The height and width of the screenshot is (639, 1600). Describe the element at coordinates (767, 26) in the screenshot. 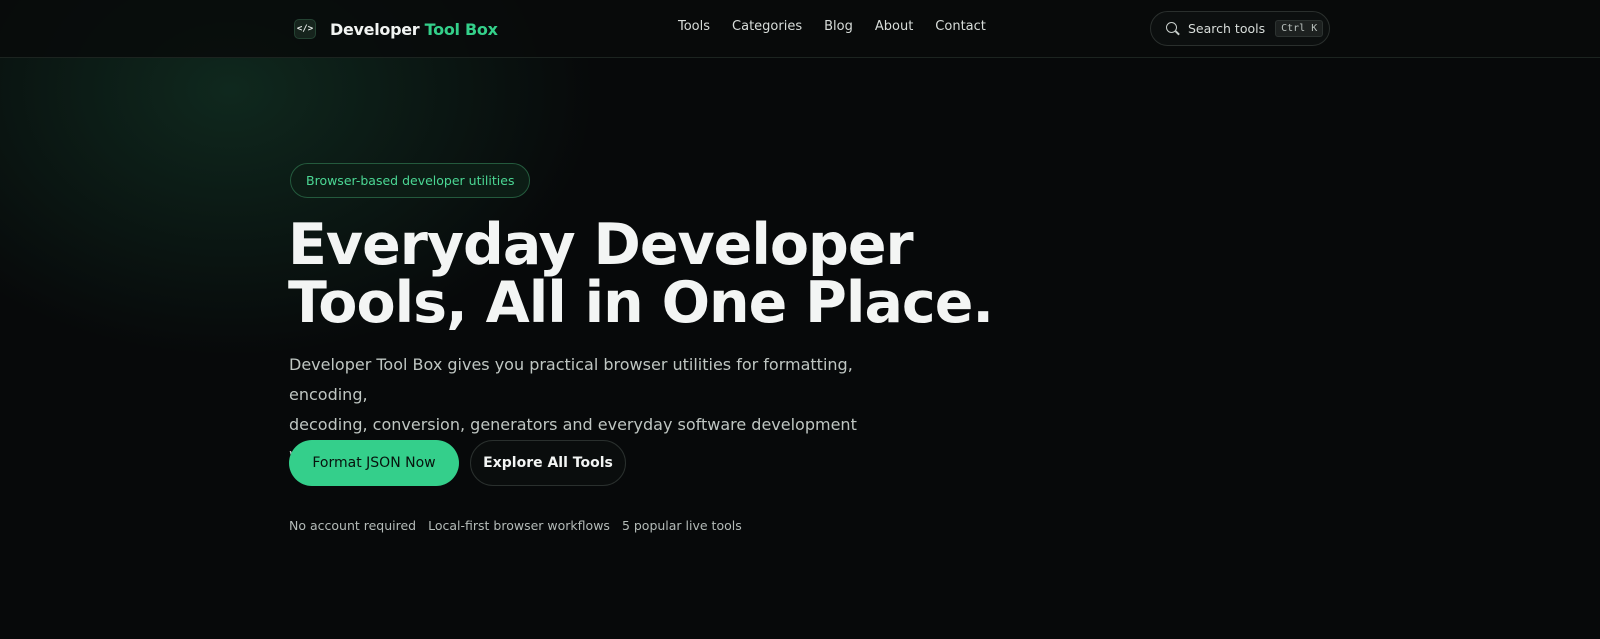

I see `nav-link-categories: Categories` at that location.